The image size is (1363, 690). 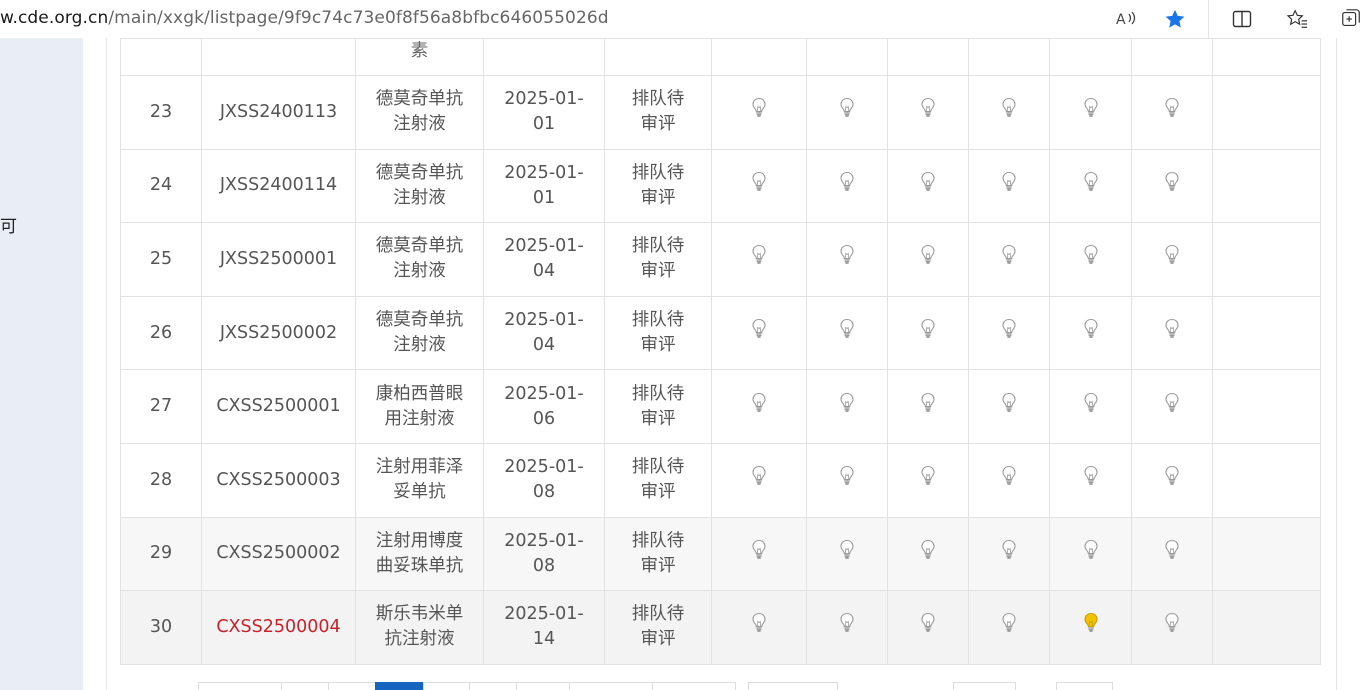 What do you see at coordinates (1126, 19) in the screenshot?
I see `read-aloud-icon: A` at bounding box center [1126, 19].